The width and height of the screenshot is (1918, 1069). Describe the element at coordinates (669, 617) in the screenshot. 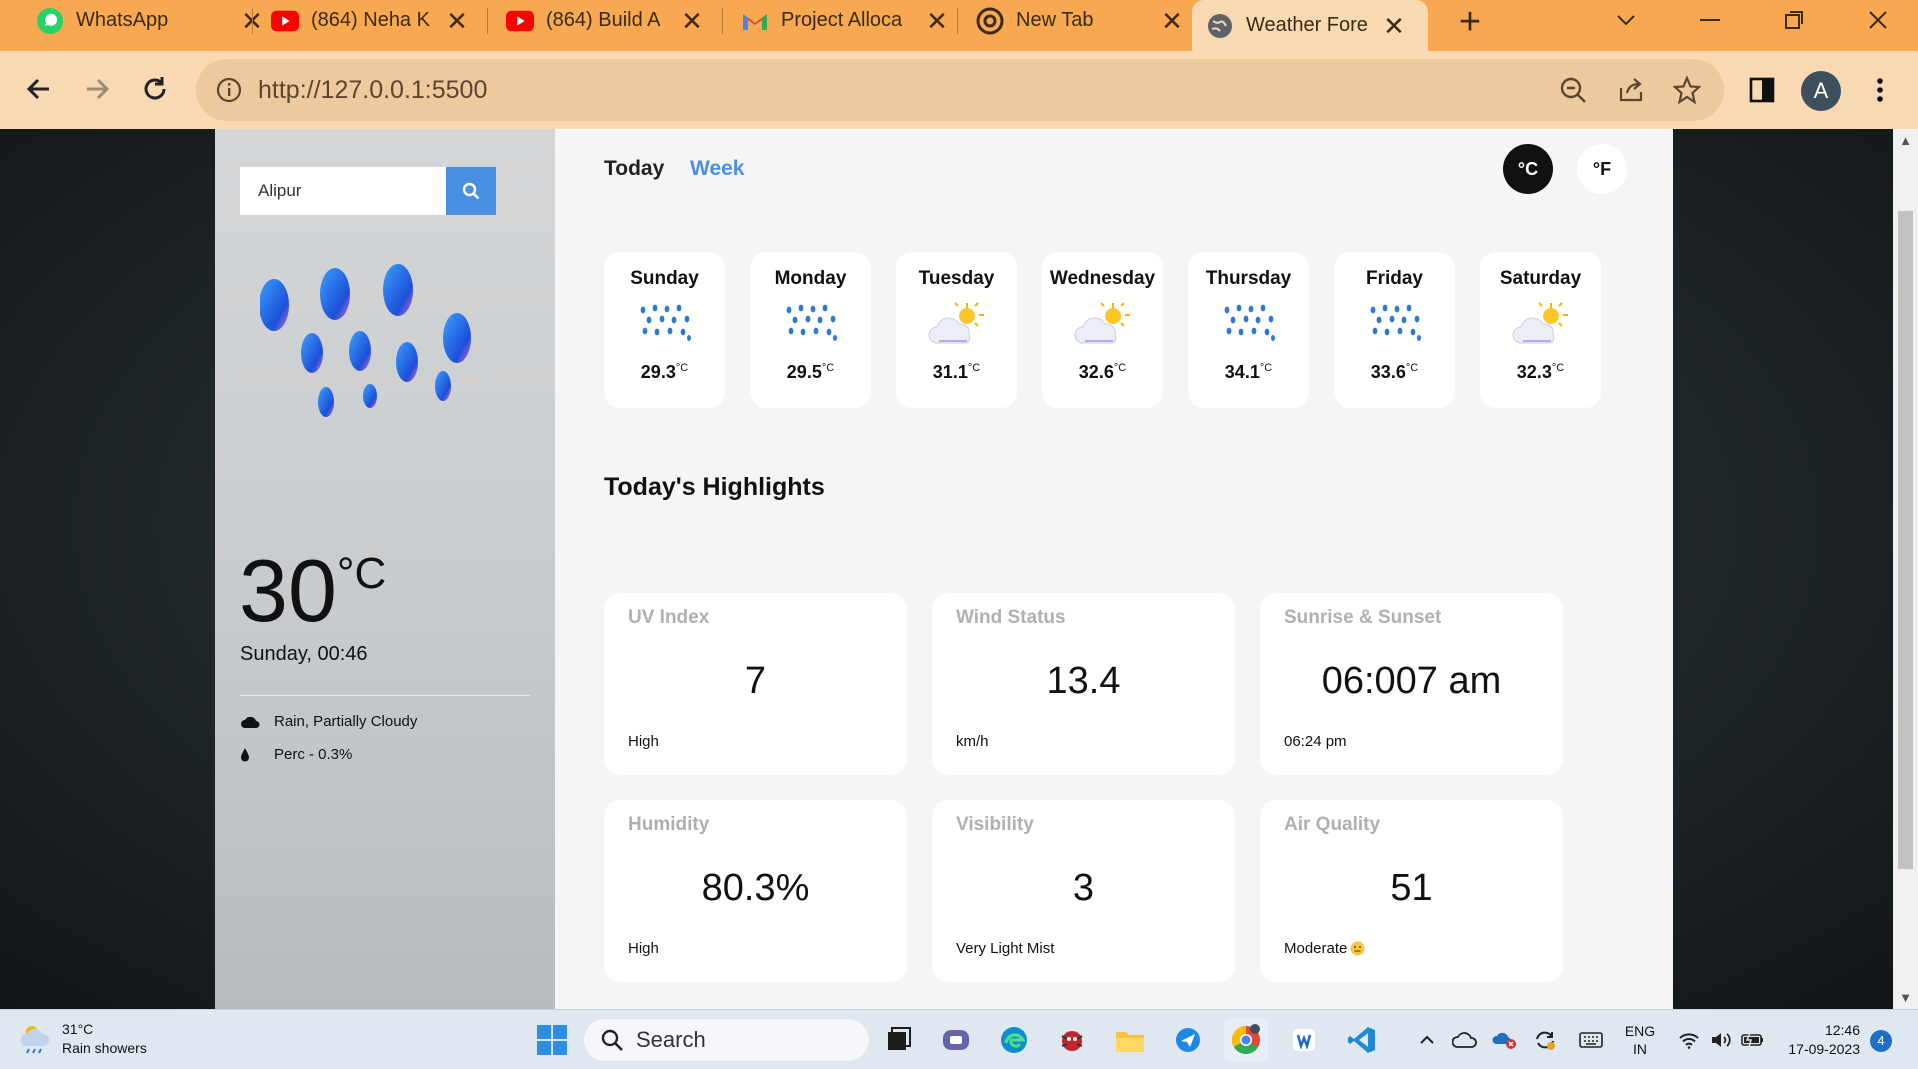

I see `highlight-label: UV Index` at that location.